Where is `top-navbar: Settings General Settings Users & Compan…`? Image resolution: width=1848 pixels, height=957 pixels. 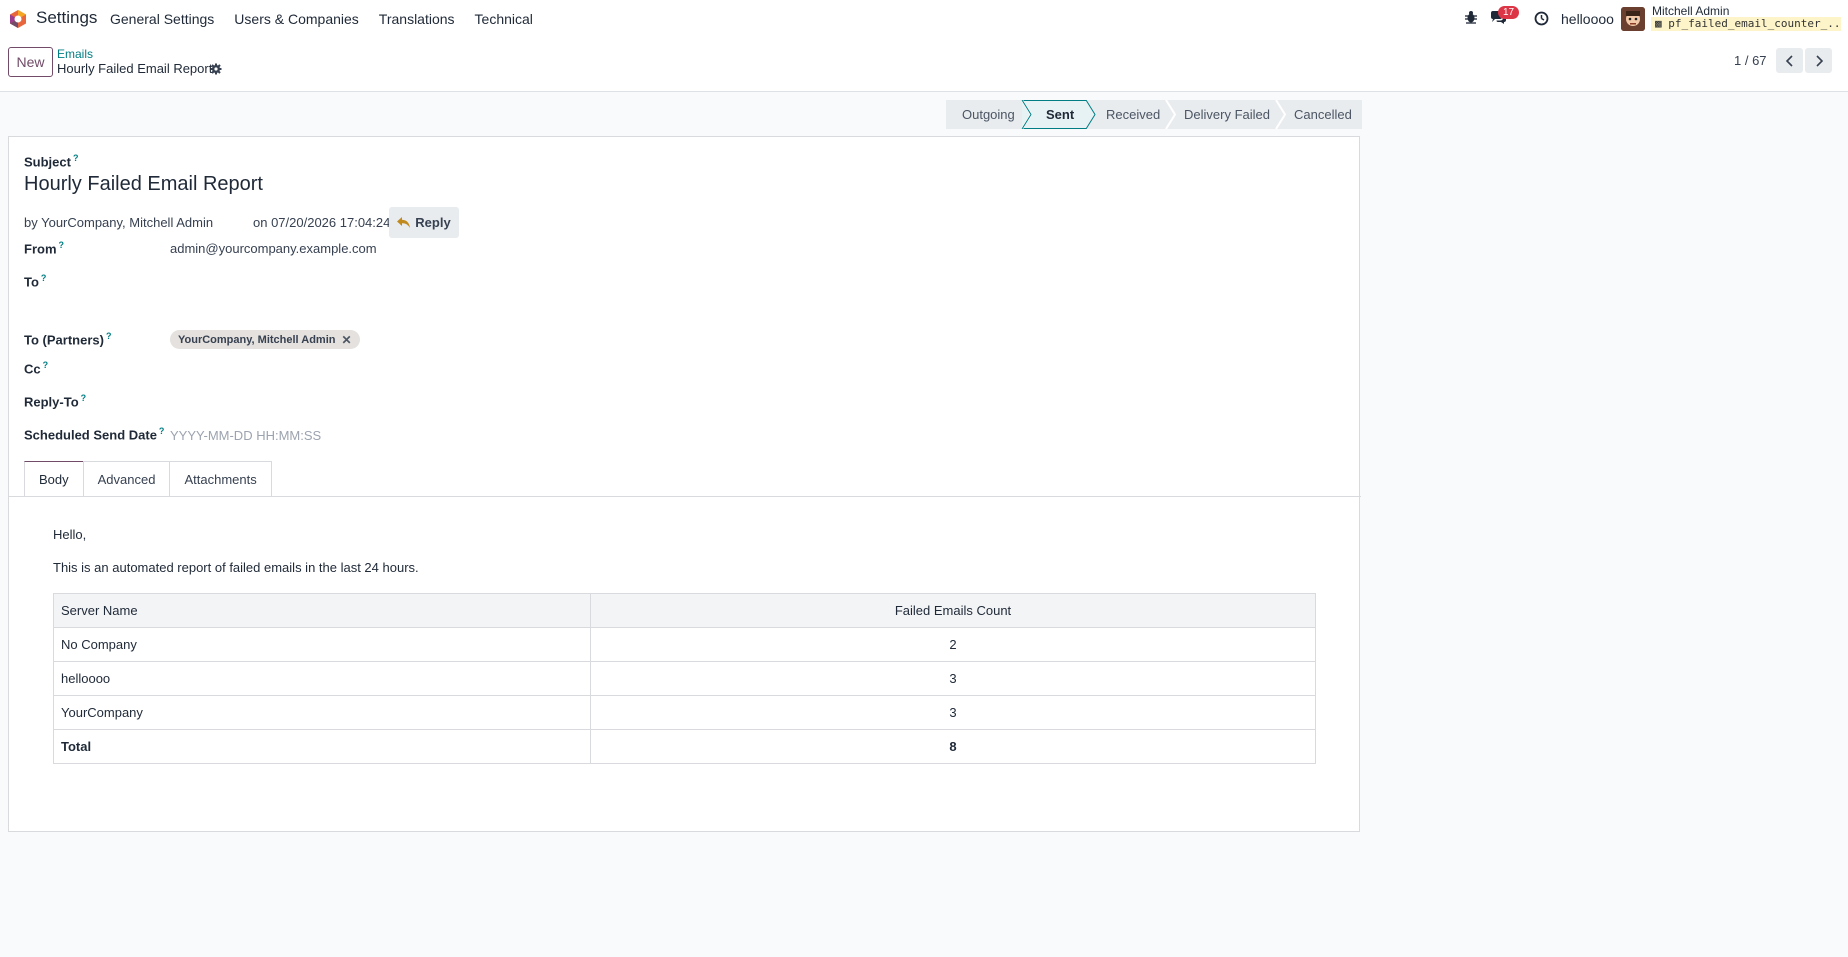
top-navbar: Settings General Settings Users & Compan… is located at coordinates (924, 18).